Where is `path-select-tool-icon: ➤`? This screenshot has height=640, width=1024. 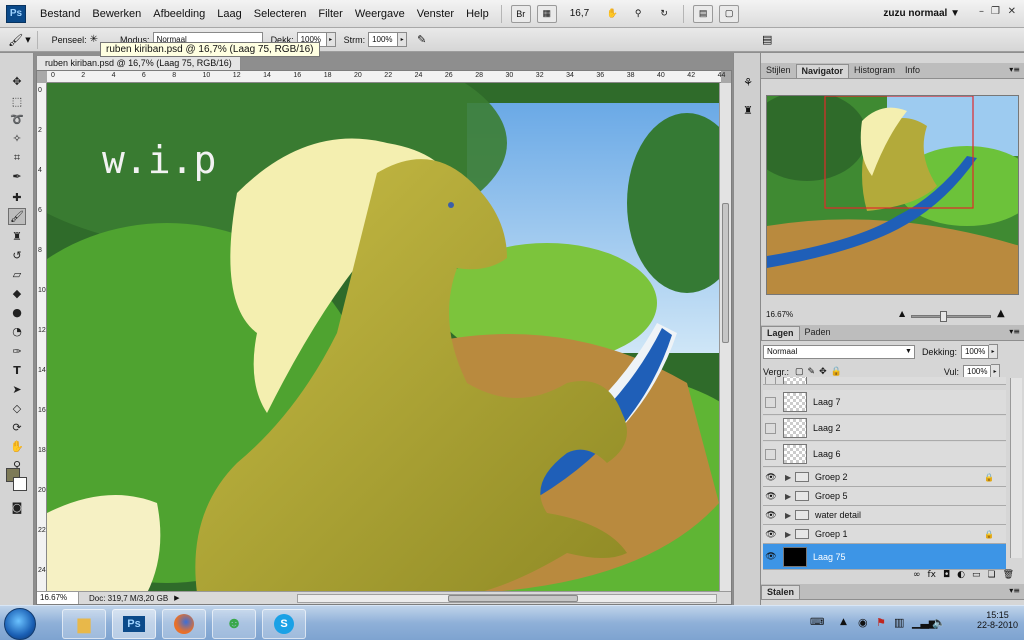
path-select-tool-icon: ➤ is located at coordinates (17, 389).